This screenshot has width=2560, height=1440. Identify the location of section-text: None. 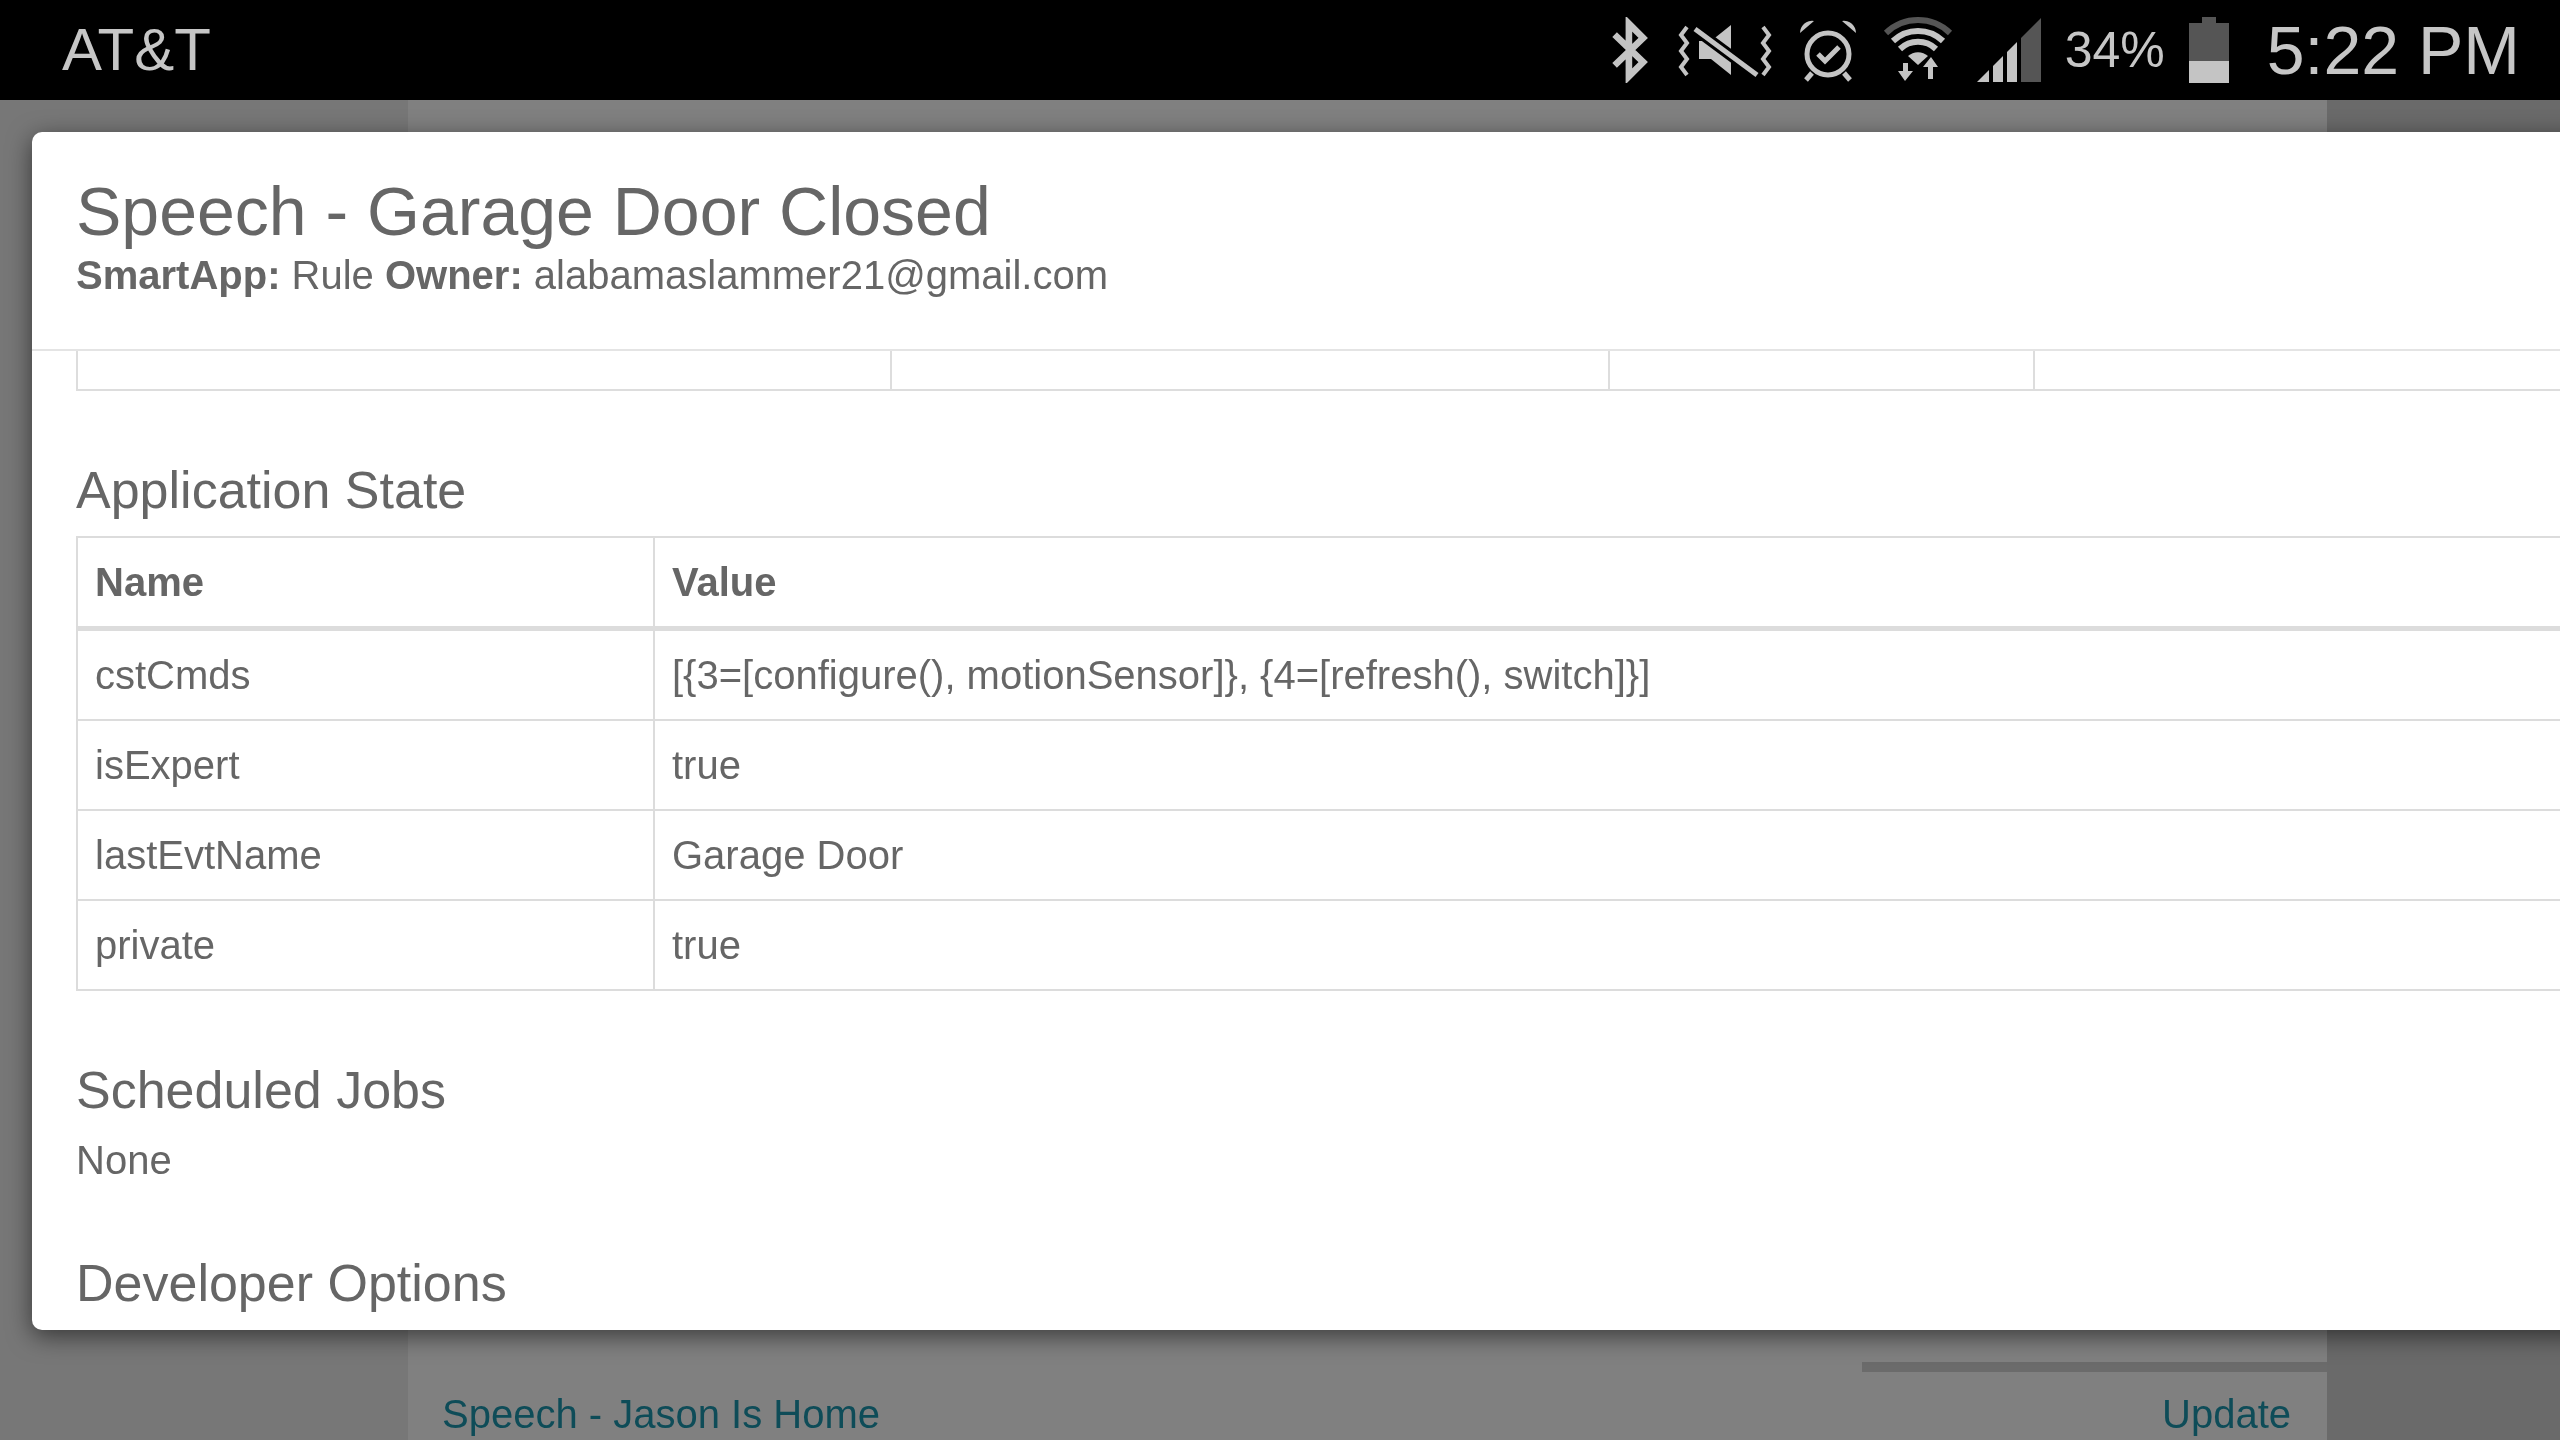
(124, 1160).